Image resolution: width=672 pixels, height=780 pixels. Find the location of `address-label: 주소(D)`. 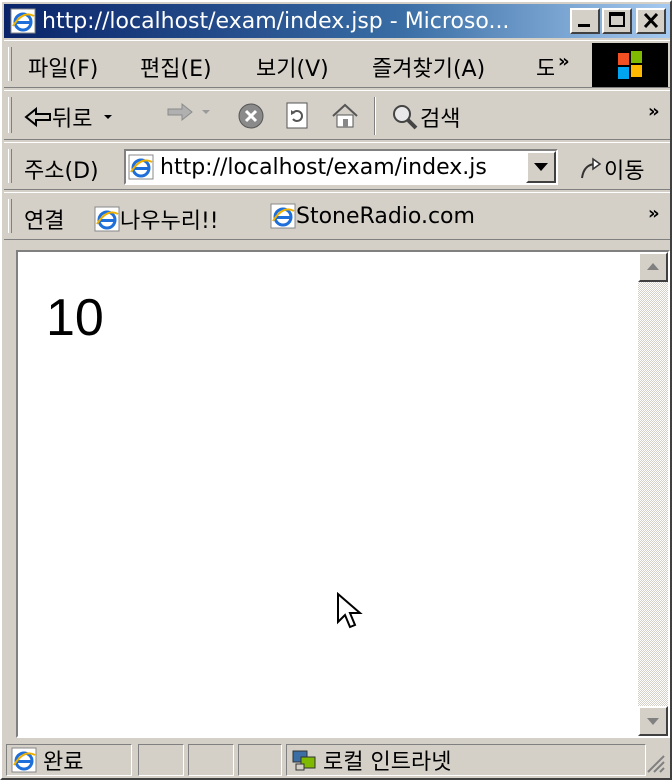

address-label: 주소(D) is located at coordinates (61, 171).